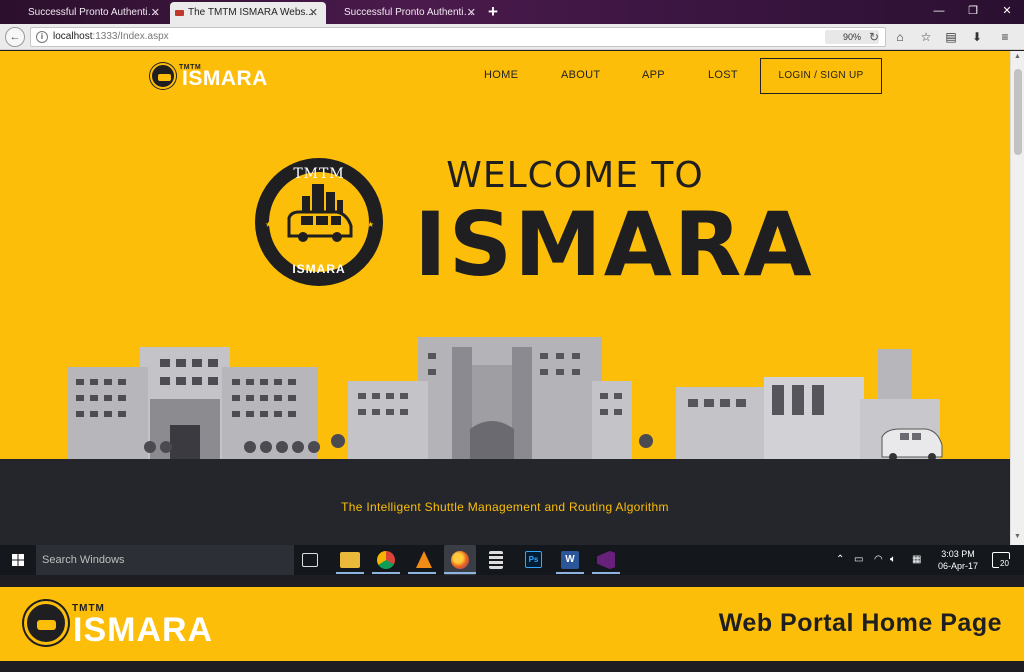  Describe the element at coordinates (179, 13) in the screenshot. I see `tmtm-favicon-icon` at that location.